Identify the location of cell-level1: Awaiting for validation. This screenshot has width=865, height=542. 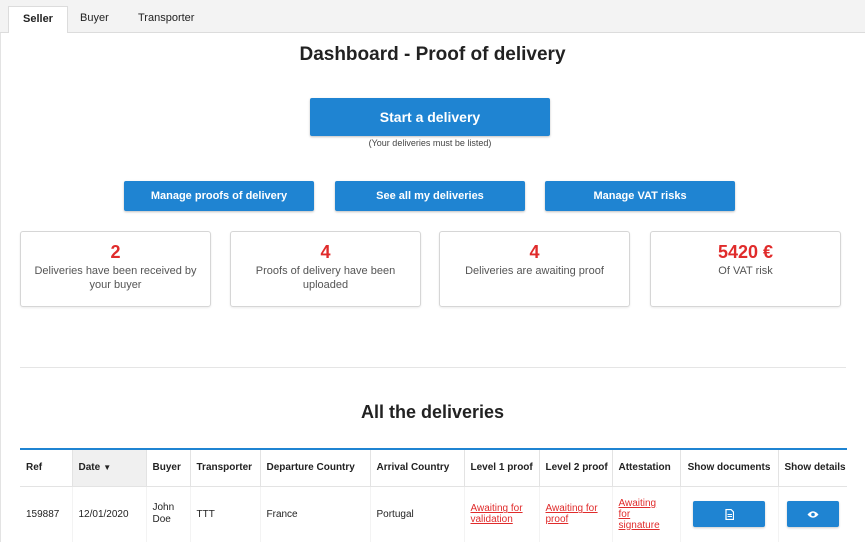
(501, 514).